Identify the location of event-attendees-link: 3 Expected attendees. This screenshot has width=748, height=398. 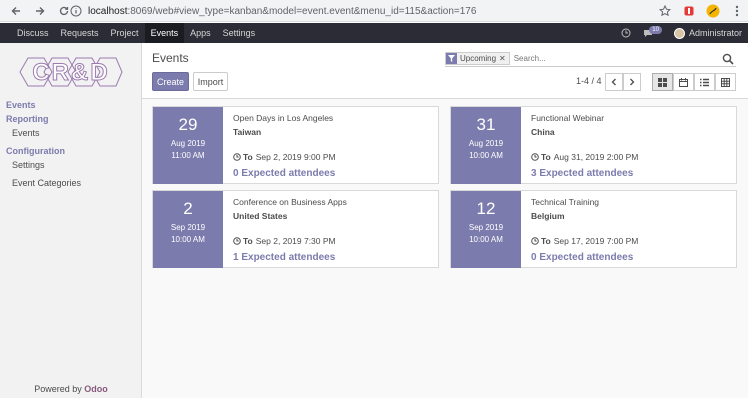
(631, 173).